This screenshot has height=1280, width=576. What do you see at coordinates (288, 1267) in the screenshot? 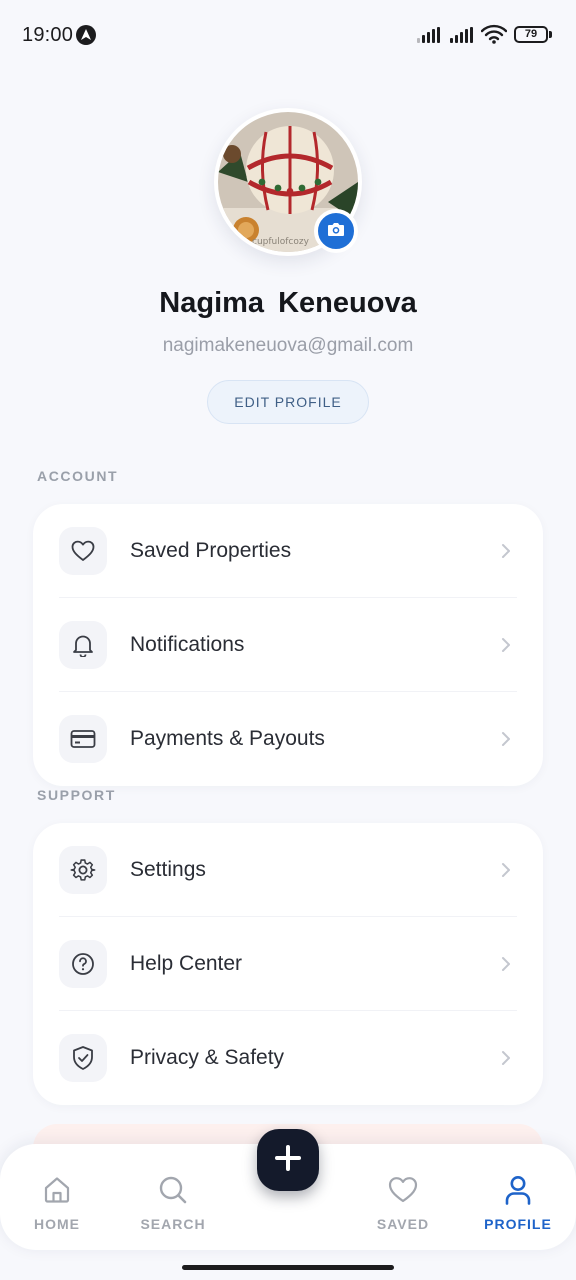
I see `home-indicator` at bounding box center [288, 1267].